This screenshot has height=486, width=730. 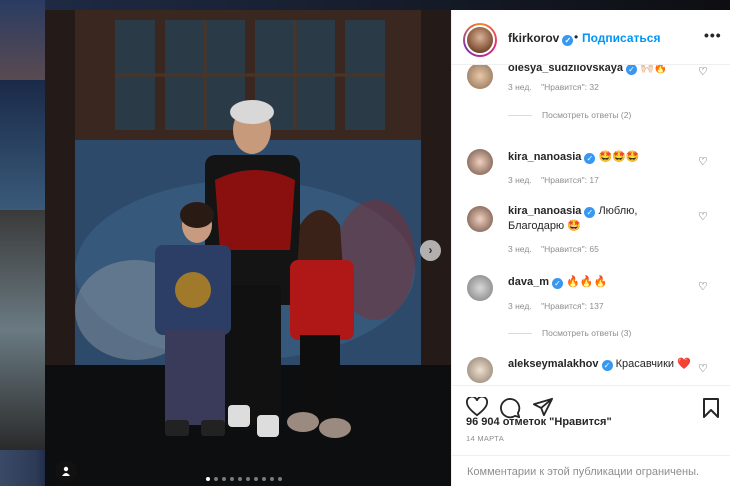 What do you see at coordinates (543, 407) in the screenshot?
I see `share-direct-icon` at bounding box center [543, 407].